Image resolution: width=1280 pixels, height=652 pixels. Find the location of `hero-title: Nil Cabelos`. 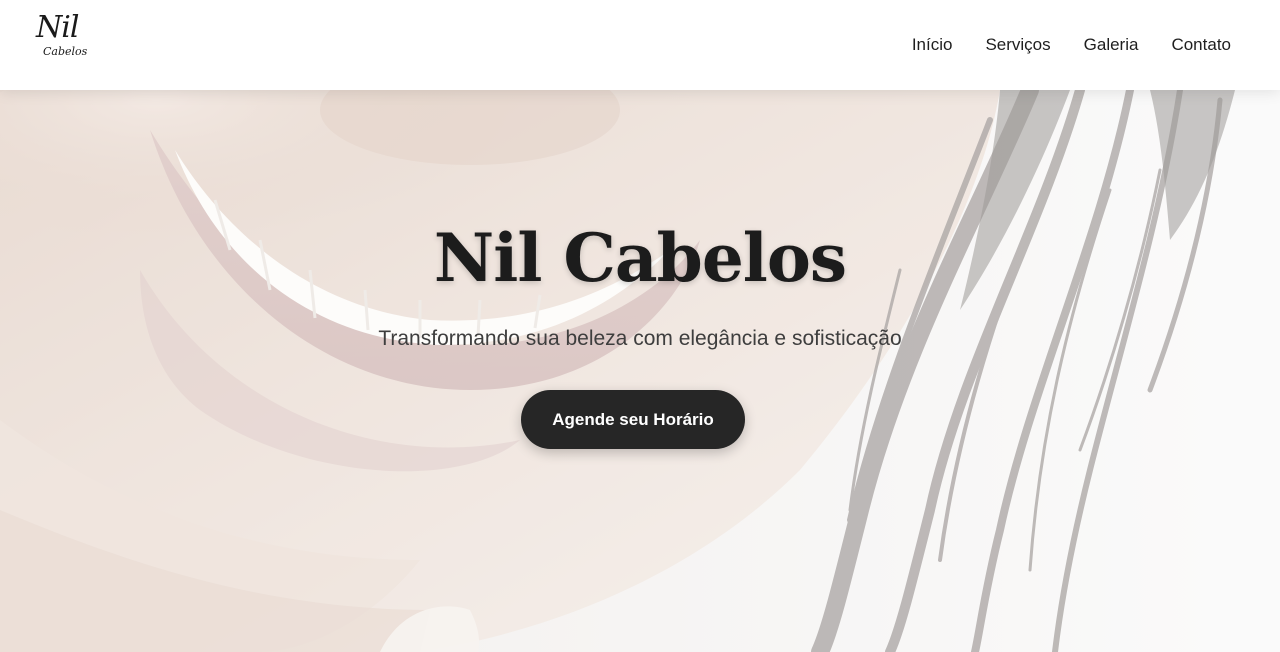

hero-title: Nil Cabelos is located at coordinates (640, 258).